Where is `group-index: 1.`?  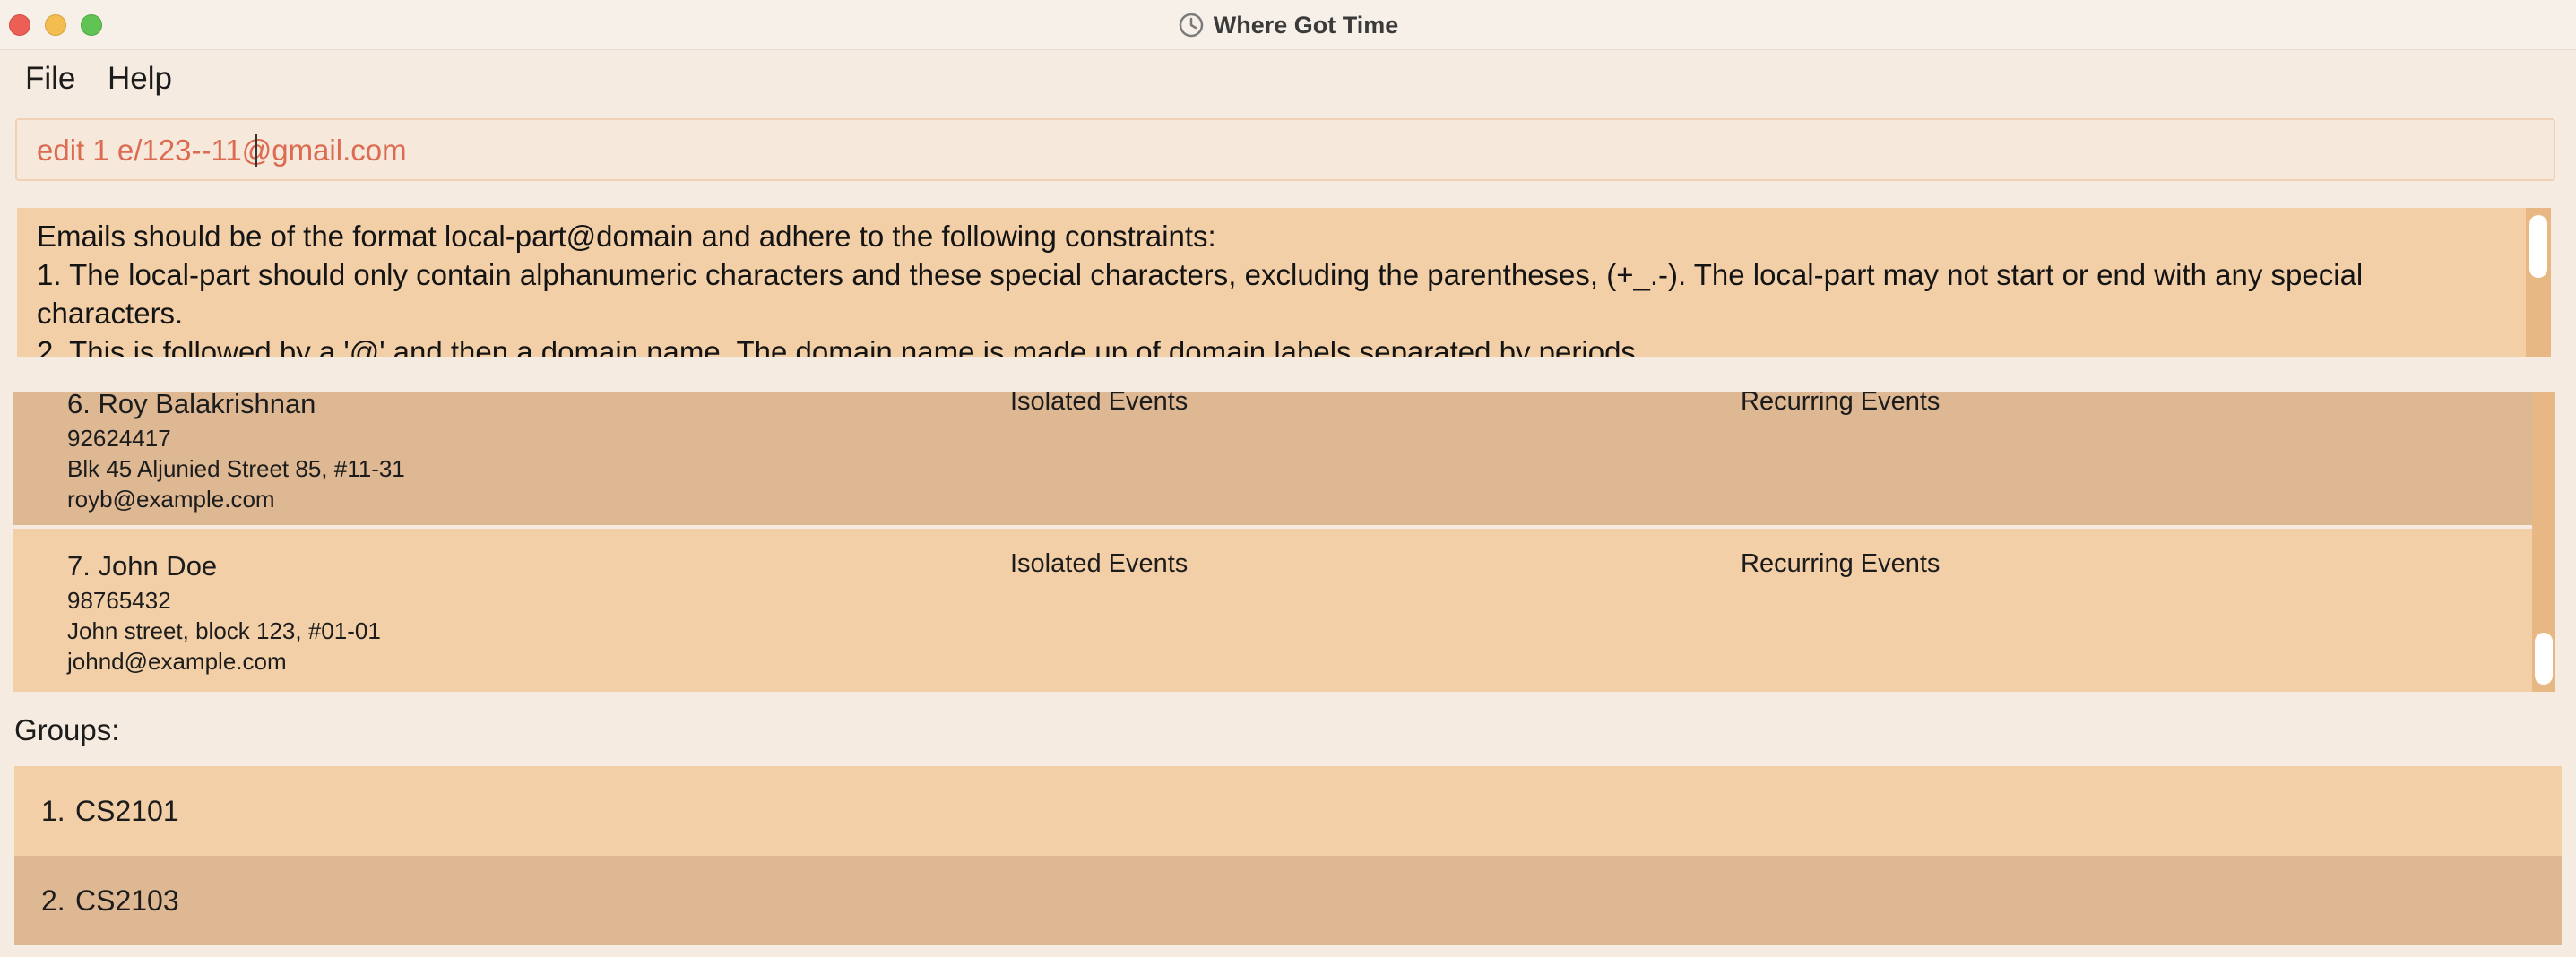 group-index: 1. is located at coordinates (53, 811).